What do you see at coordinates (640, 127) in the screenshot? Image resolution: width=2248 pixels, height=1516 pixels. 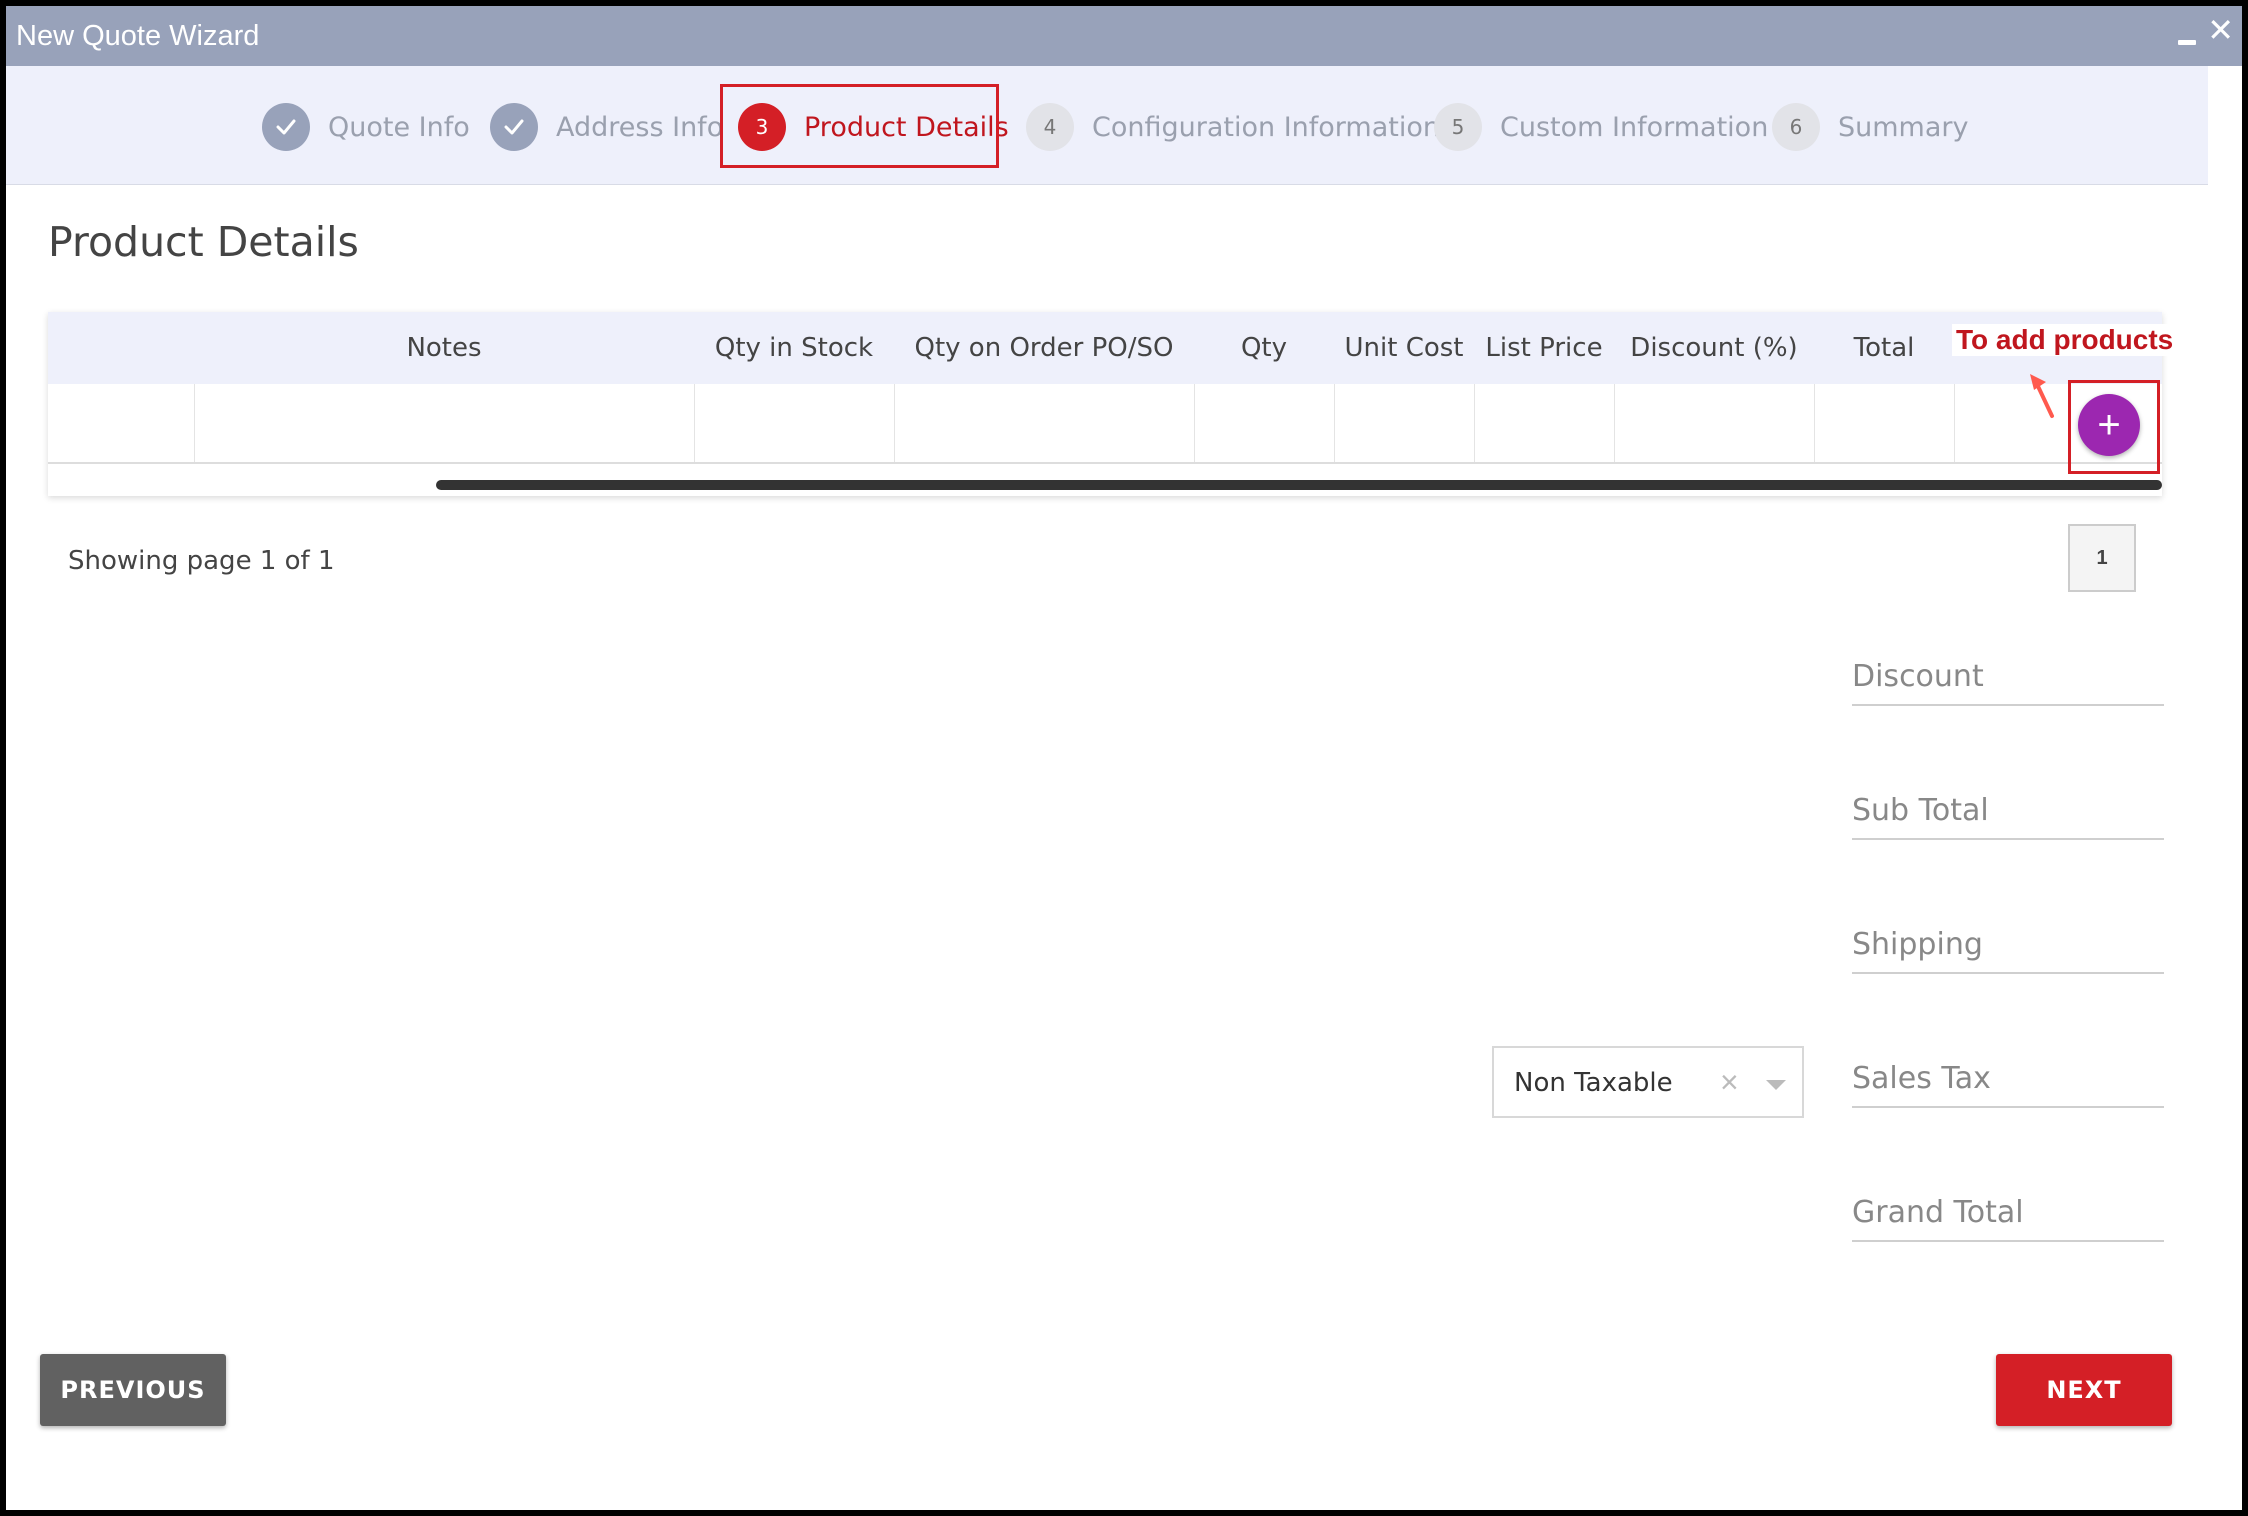 I see `step-label: Address Info` at bounding box center [640, 127].